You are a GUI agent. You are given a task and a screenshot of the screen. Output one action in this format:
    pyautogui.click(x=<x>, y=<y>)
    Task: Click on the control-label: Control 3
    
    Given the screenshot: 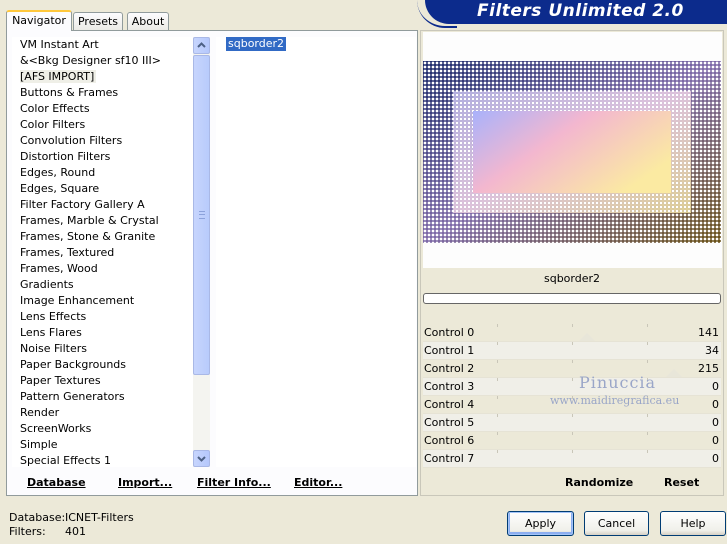 What is the action you would take?
    pyautogui.click(x=449, y=386)
    